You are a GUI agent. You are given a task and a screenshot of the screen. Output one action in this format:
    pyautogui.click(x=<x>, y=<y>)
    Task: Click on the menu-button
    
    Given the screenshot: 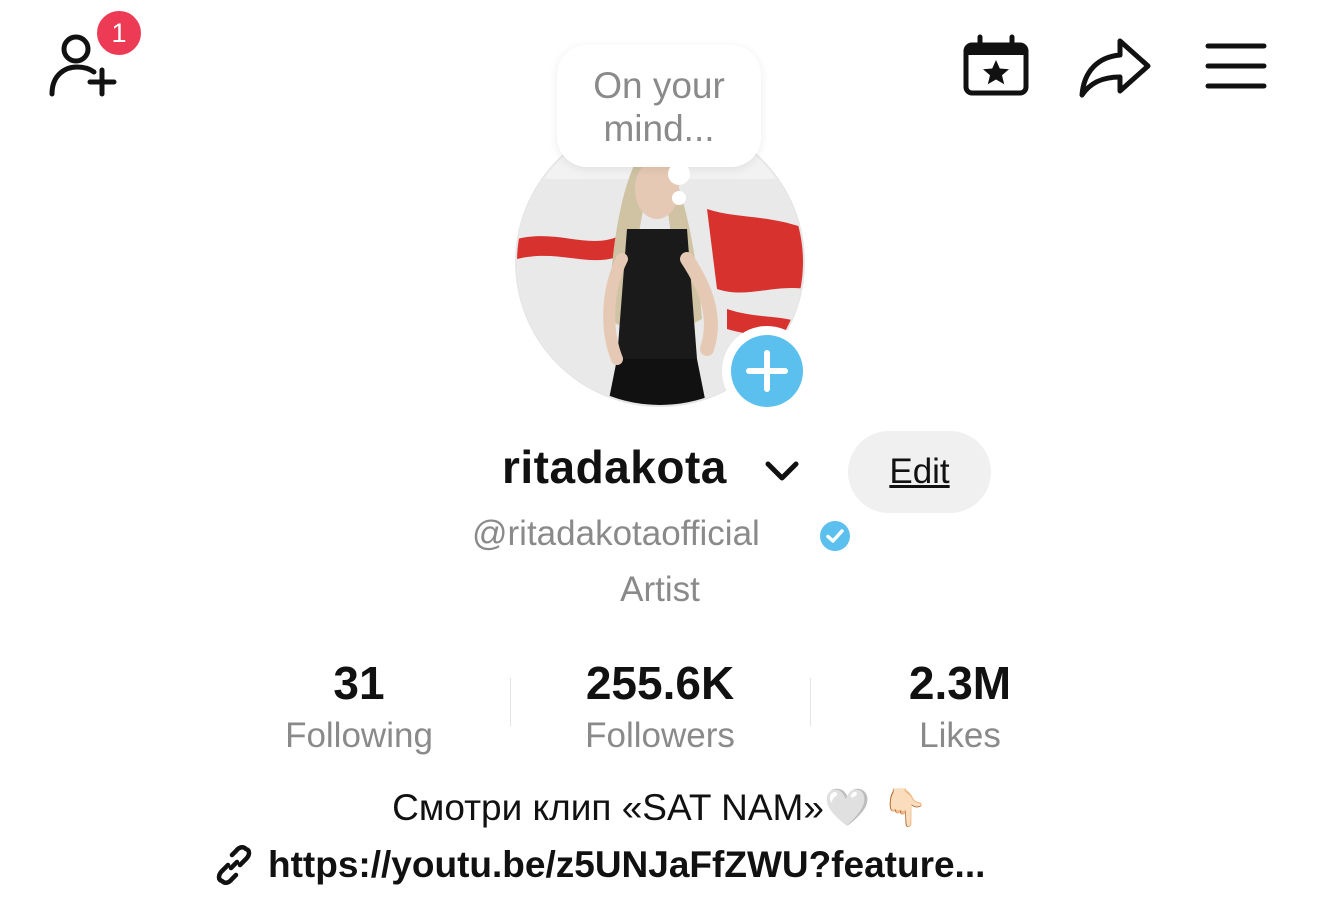 What is the action you would take?
    pyautogui.click(x=1236, y=66)
    